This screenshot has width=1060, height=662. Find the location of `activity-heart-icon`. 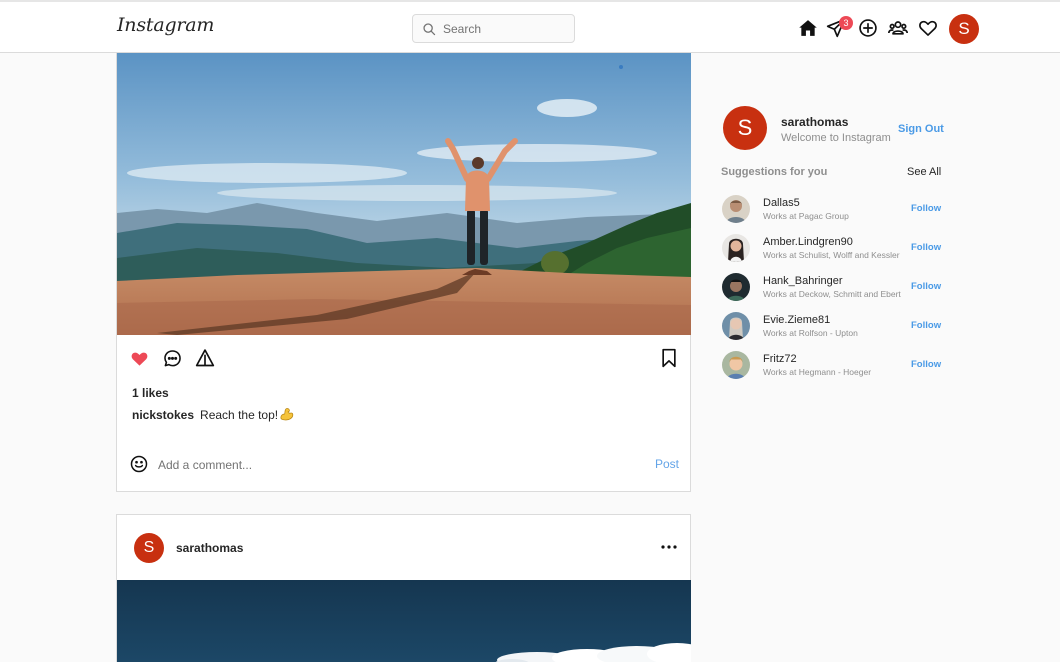

activity-heart-icon is located at coordinates (928, 28).